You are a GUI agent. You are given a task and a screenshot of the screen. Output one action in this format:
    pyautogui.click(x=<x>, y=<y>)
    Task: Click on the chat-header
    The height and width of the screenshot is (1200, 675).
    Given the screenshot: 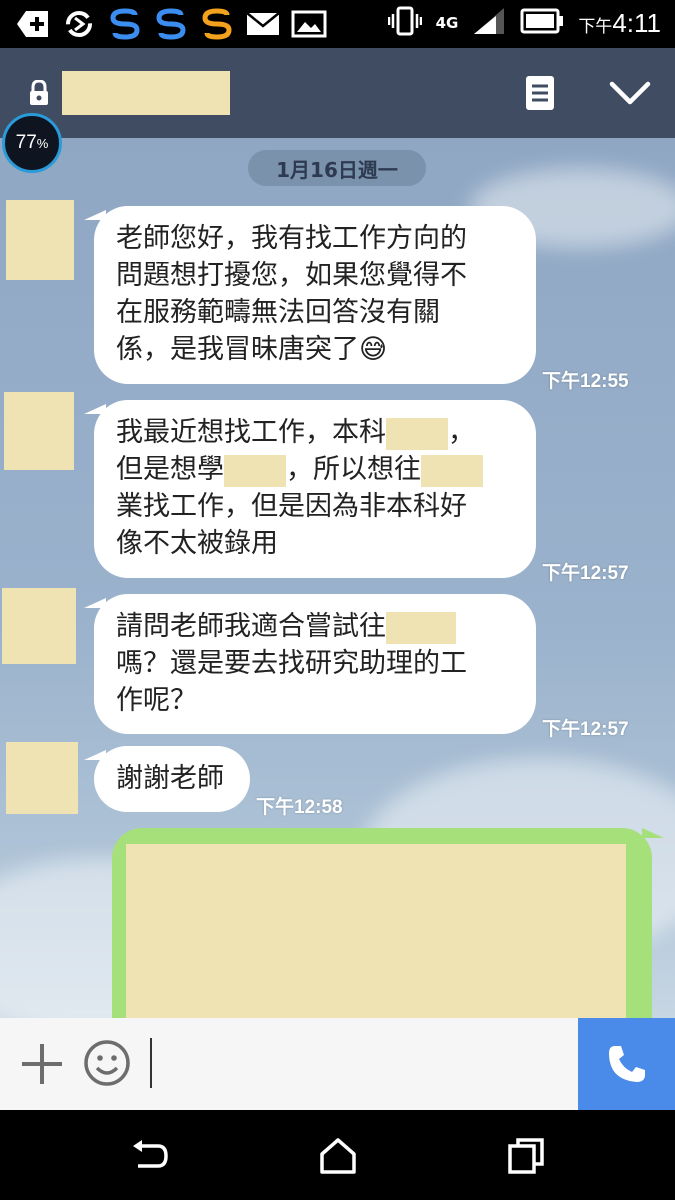 What is the action you would take?
    pyautogui.click(x=337, y=93)
    